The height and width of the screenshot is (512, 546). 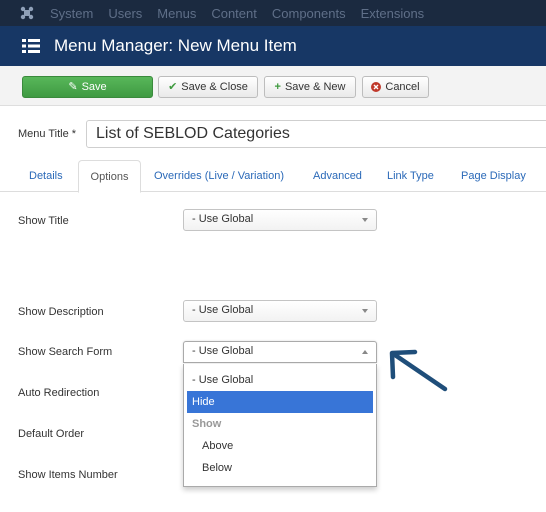 I want to click on auto-redirection-label: Auto Redirection, so click(x=59, y=393).